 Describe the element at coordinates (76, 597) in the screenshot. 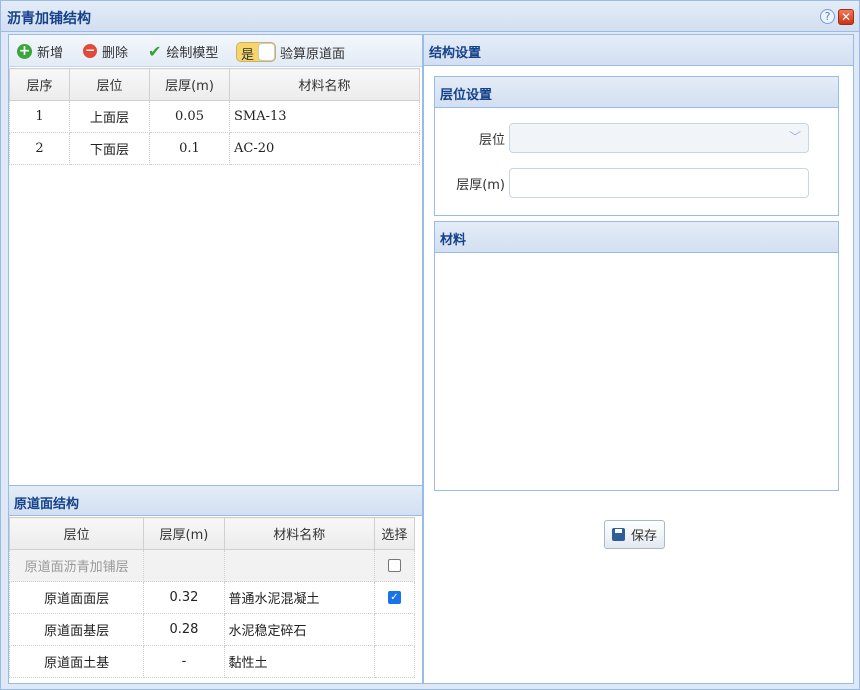

I see `cell-layer: 原道面面层` at that location.